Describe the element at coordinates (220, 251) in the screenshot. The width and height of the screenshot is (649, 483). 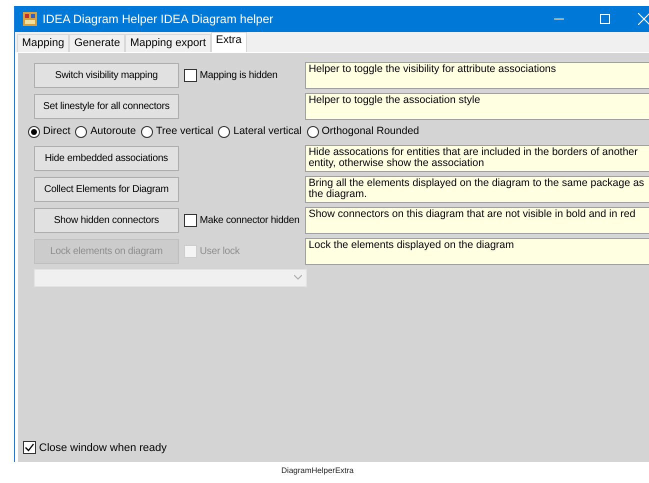
I see `checkbox-label: User lock` at that location.